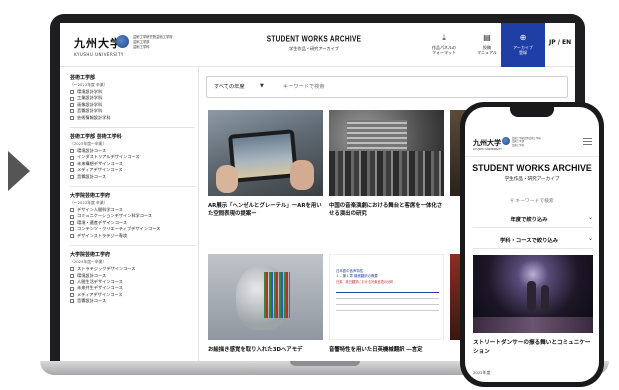 The height and width of the screenshot is (390, 619). What do you see at coordinates (377, 136) in the screenshot?
I see `stage-graphic` at bounding box center [377, 136].